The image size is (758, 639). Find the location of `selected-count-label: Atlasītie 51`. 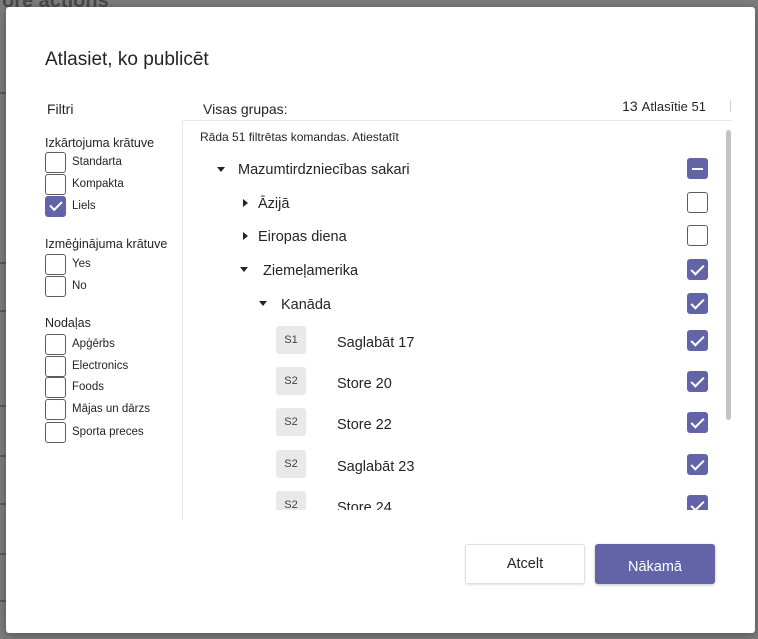

selected-count-label: Atlasītie 51 is located at coordinates (673, 106).